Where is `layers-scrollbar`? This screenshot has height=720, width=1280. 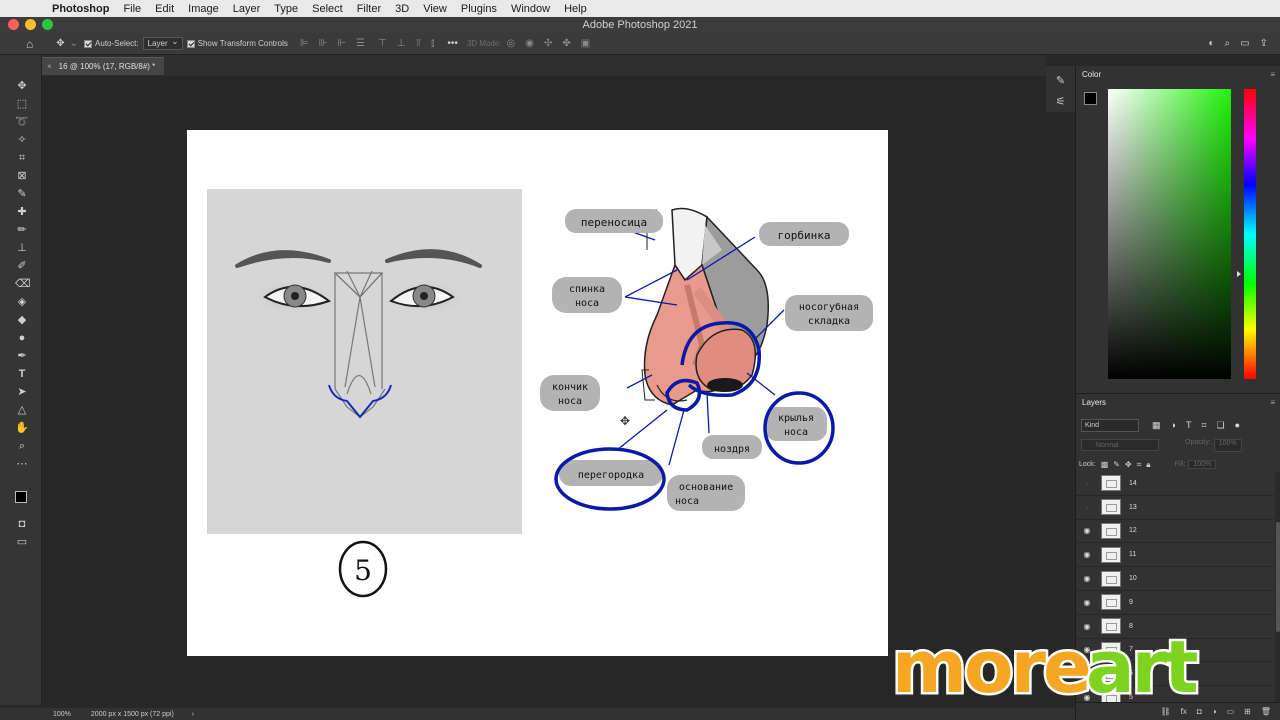
layers-scrollbar is located at coordinates (1277, 593).